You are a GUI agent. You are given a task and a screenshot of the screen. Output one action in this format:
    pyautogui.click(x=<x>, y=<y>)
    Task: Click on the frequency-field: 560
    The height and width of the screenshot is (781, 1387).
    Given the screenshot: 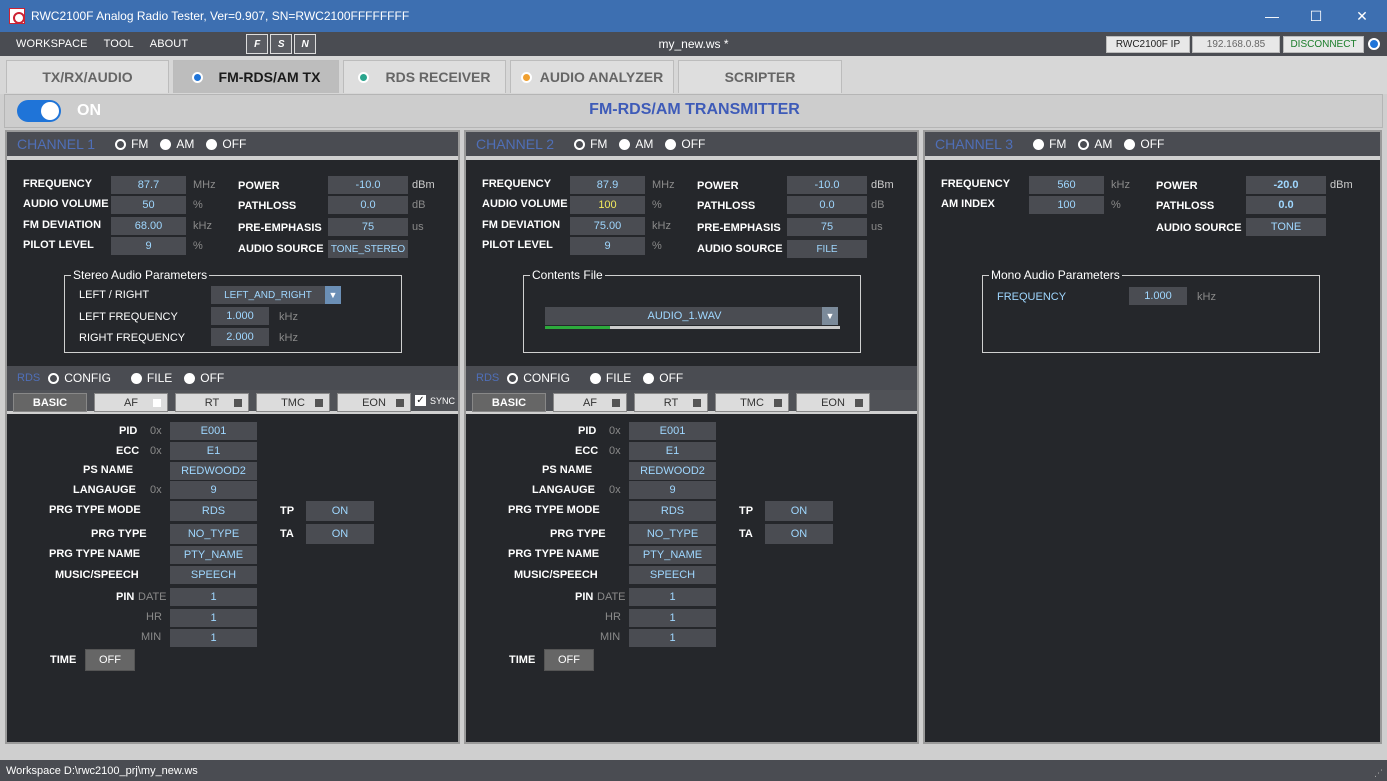 What is the action you would take?
    pyautogui.click(x=1066, y=185)
    